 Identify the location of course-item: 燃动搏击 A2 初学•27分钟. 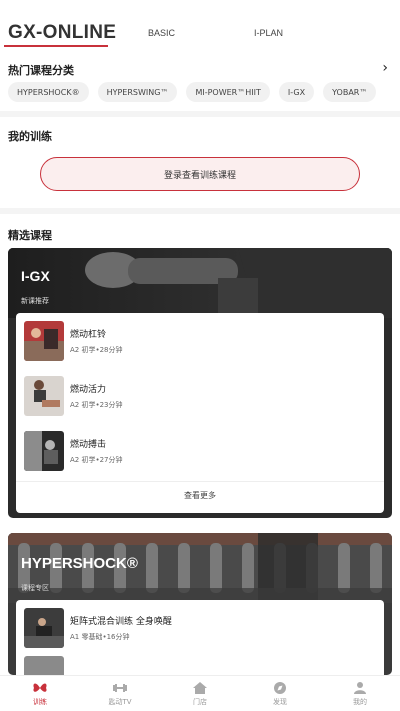
(199, 451).